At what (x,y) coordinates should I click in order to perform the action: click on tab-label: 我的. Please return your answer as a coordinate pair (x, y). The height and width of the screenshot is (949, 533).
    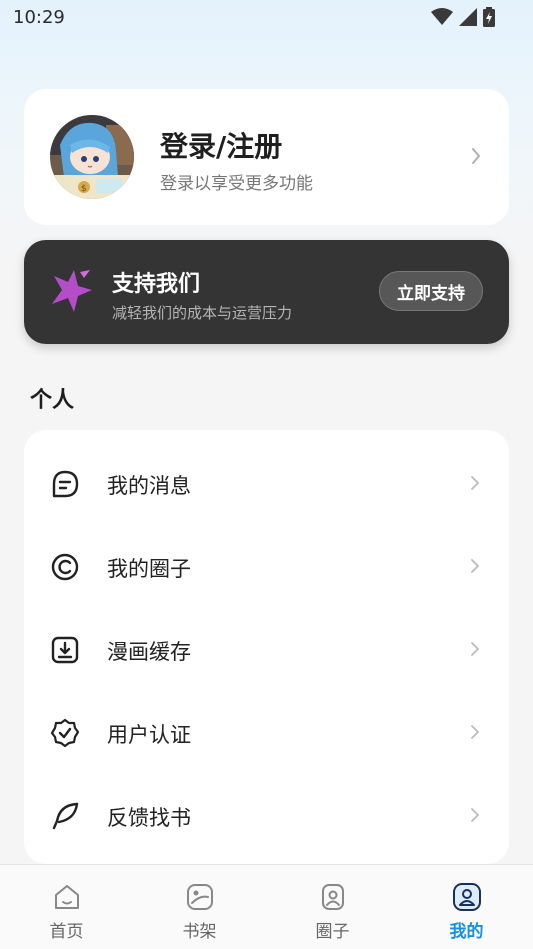
    Looking at the image, I should click on (466, 932).